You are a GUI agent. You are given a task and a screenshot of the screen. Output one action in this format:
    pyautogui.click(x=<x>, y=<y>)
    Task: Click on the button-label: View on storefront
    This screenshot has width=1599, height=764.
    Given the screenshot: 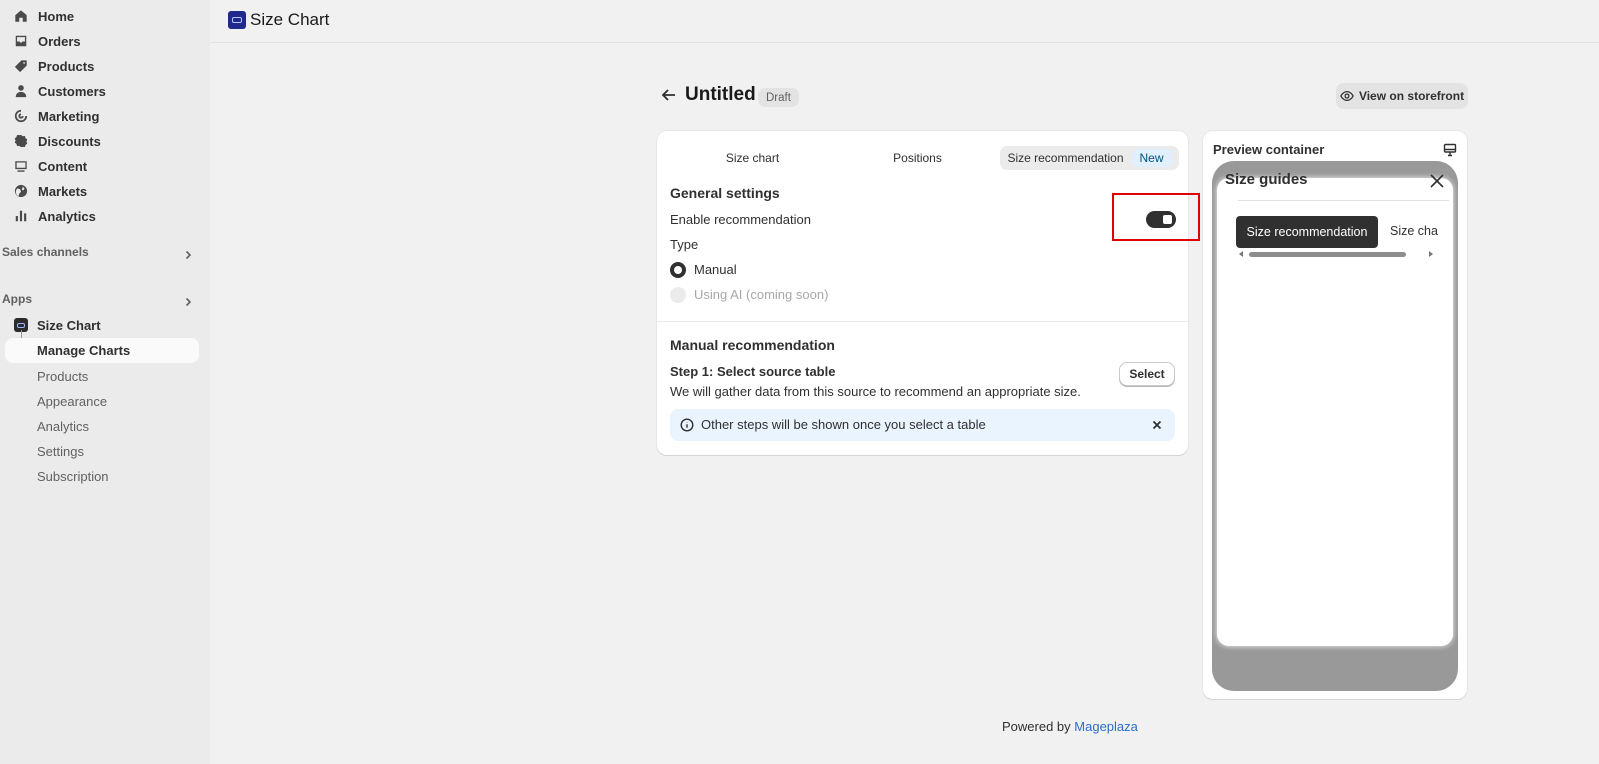 What is the action you would take?
    pyautogui.click(x=1411, y=96)
    